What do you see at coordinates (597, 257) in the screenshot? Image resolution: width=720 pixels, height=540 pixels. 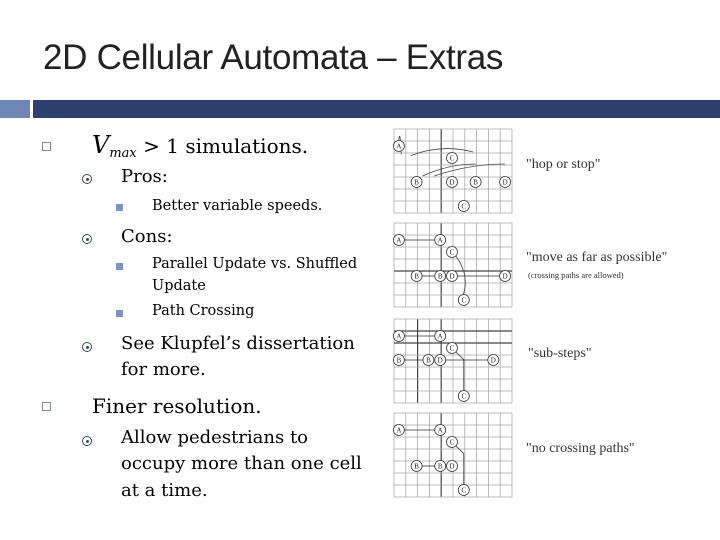 I see `caption-move-as-far: "move as far as possible"` at bounding box center [597, 257].